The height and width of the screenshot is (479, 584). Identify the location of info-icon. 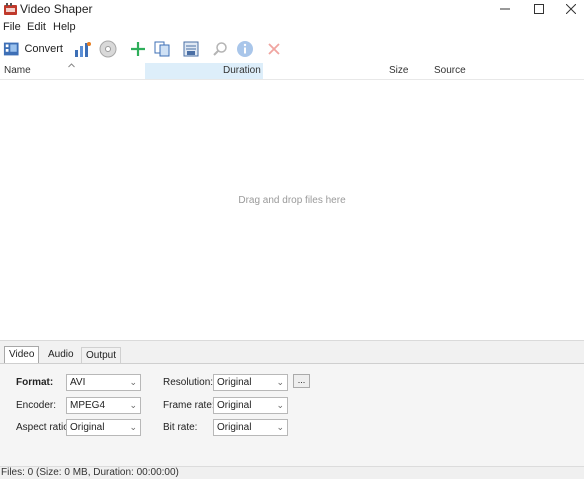
(245, 49).